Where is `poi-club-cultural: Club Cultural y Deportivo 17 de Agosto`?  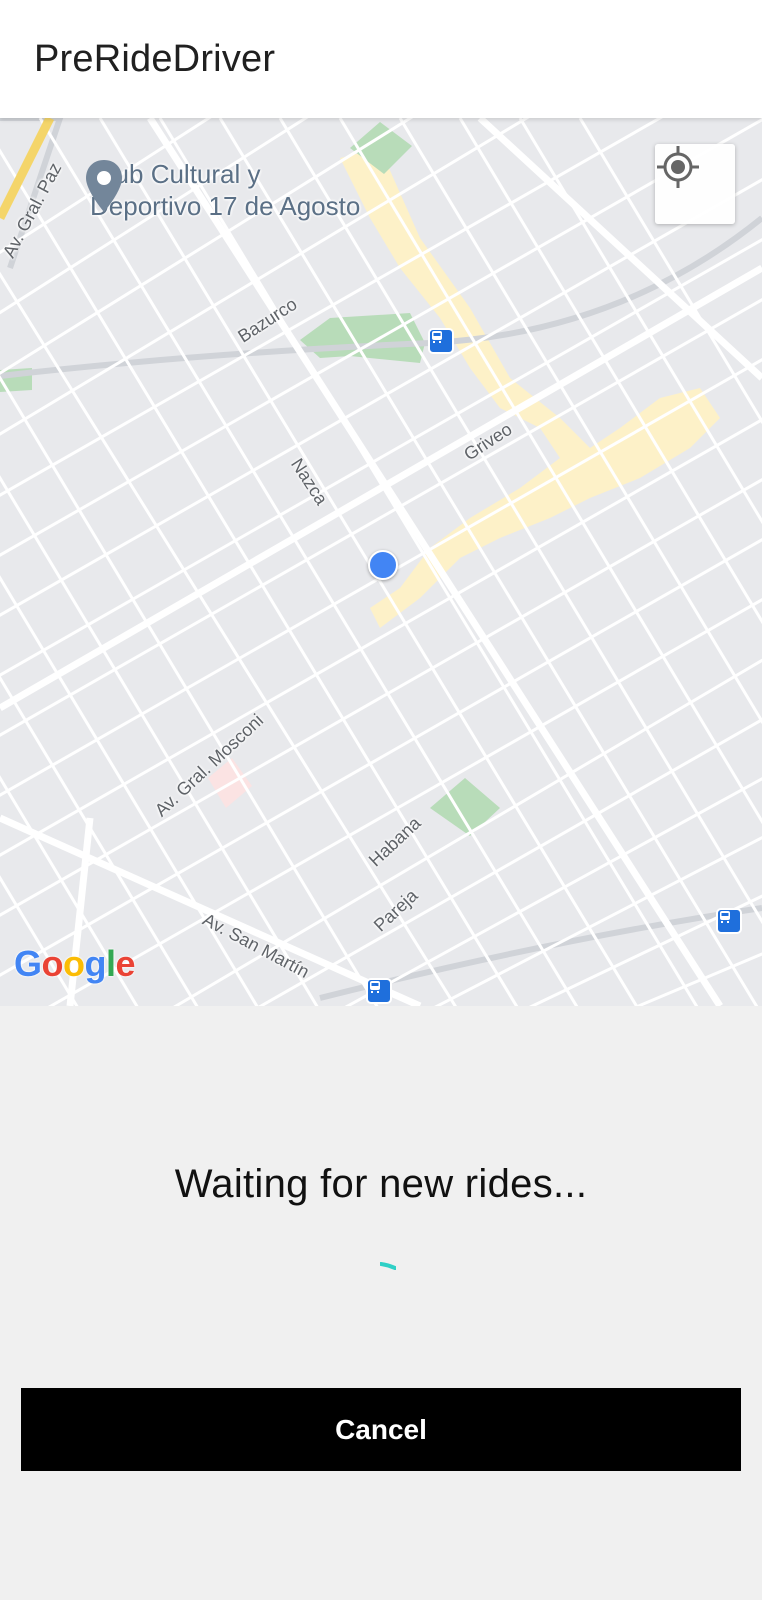 poi-club-cultural: Club Cultural y Deportivo 17 de Agosto is located at coordinates (222, 190).